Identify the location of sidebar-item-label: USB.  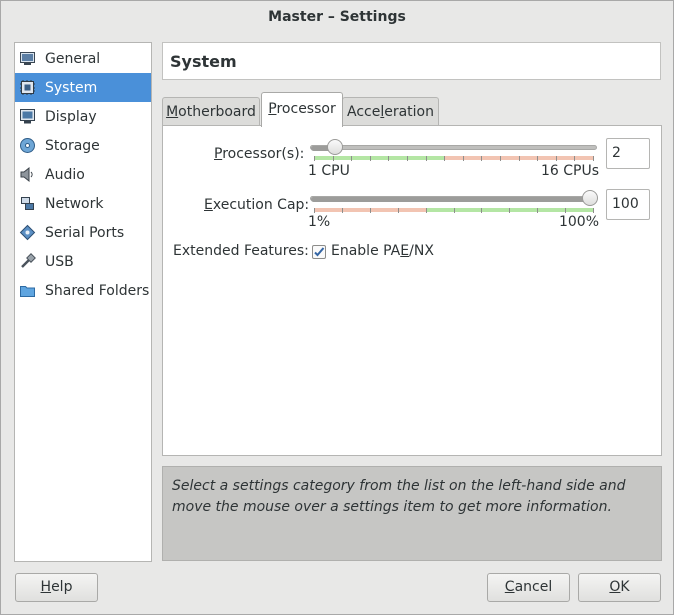
(59, 261).